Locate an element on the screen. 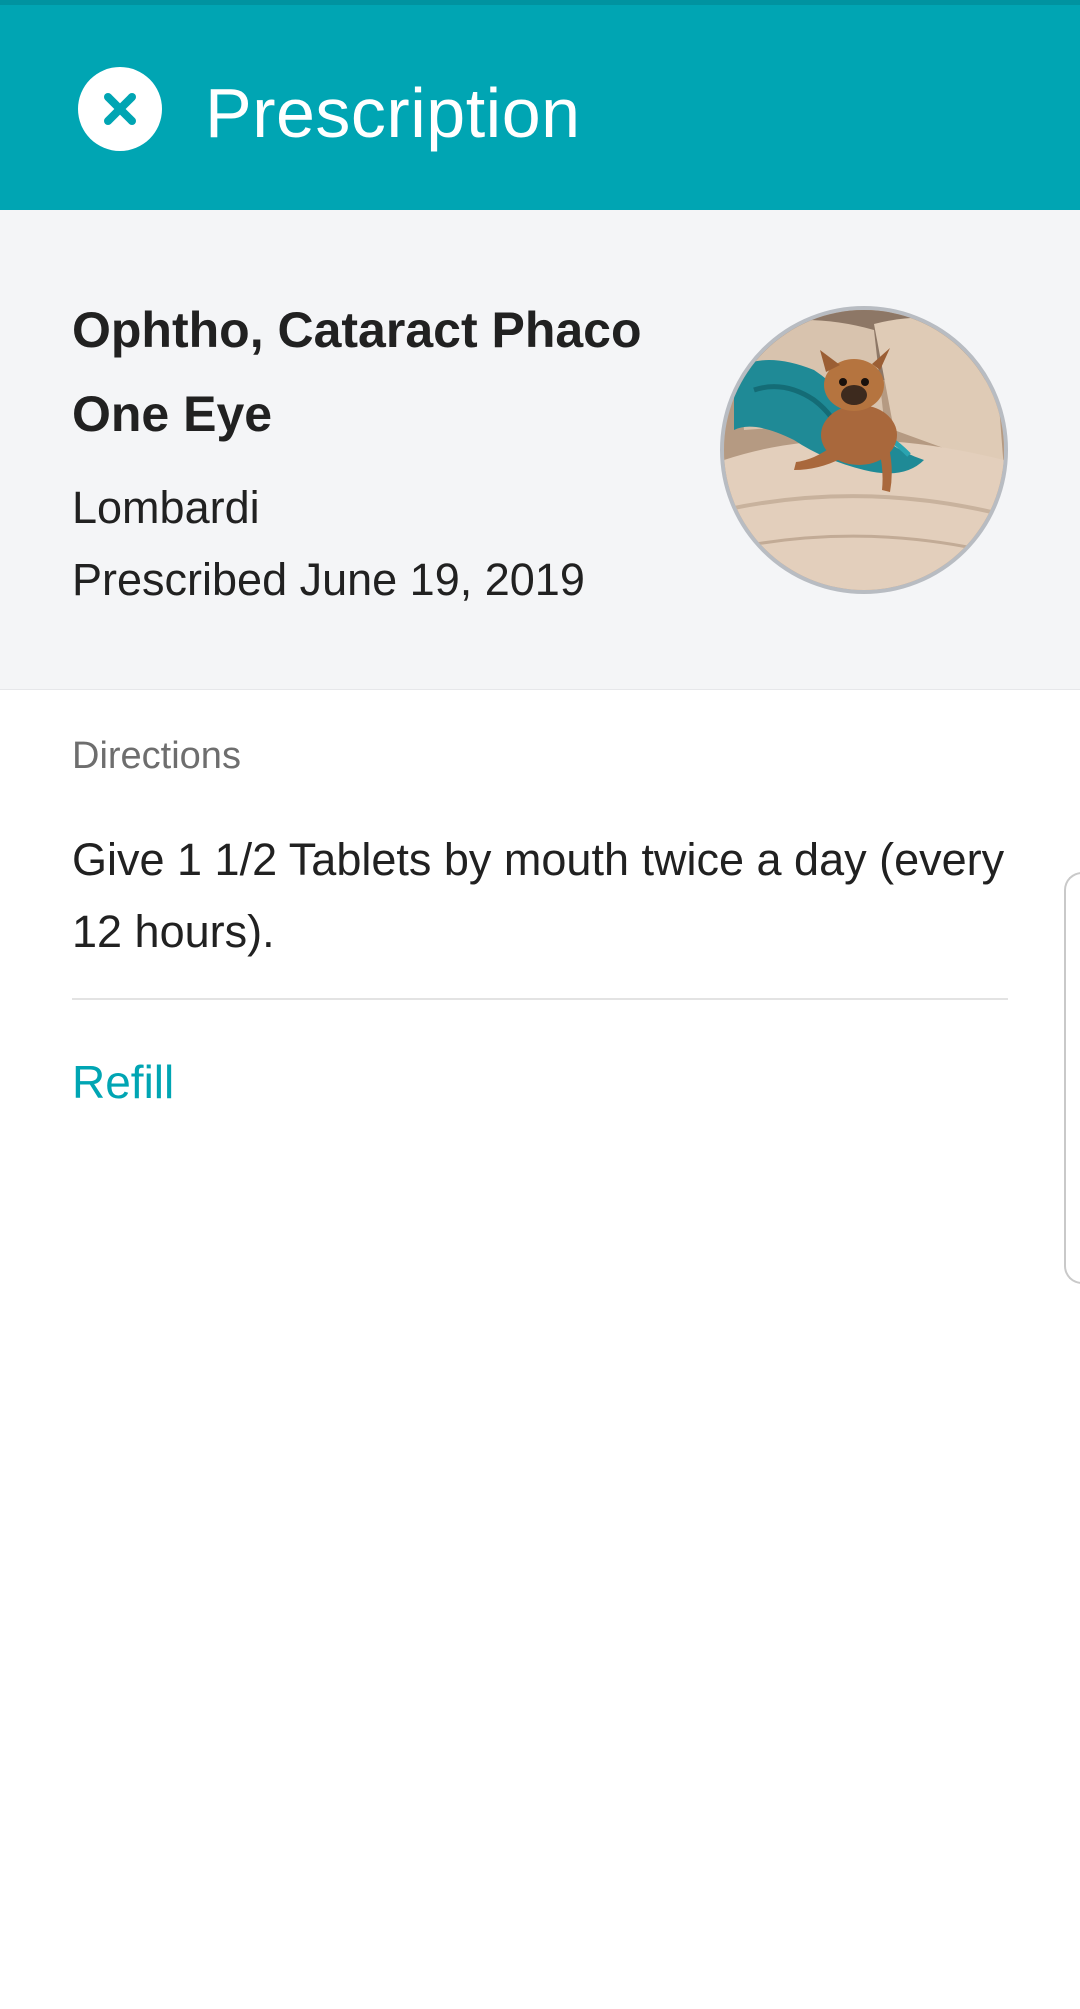  directions-label: Directions is located at coordinates (156, 756).